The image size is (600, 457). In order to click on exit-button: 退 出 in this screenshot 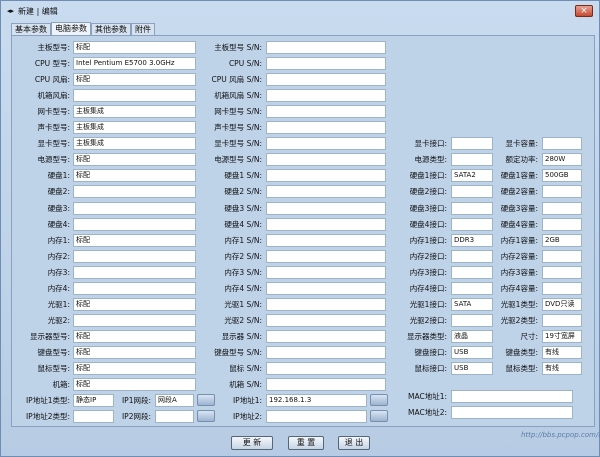, I will do `click(354, 443)`.